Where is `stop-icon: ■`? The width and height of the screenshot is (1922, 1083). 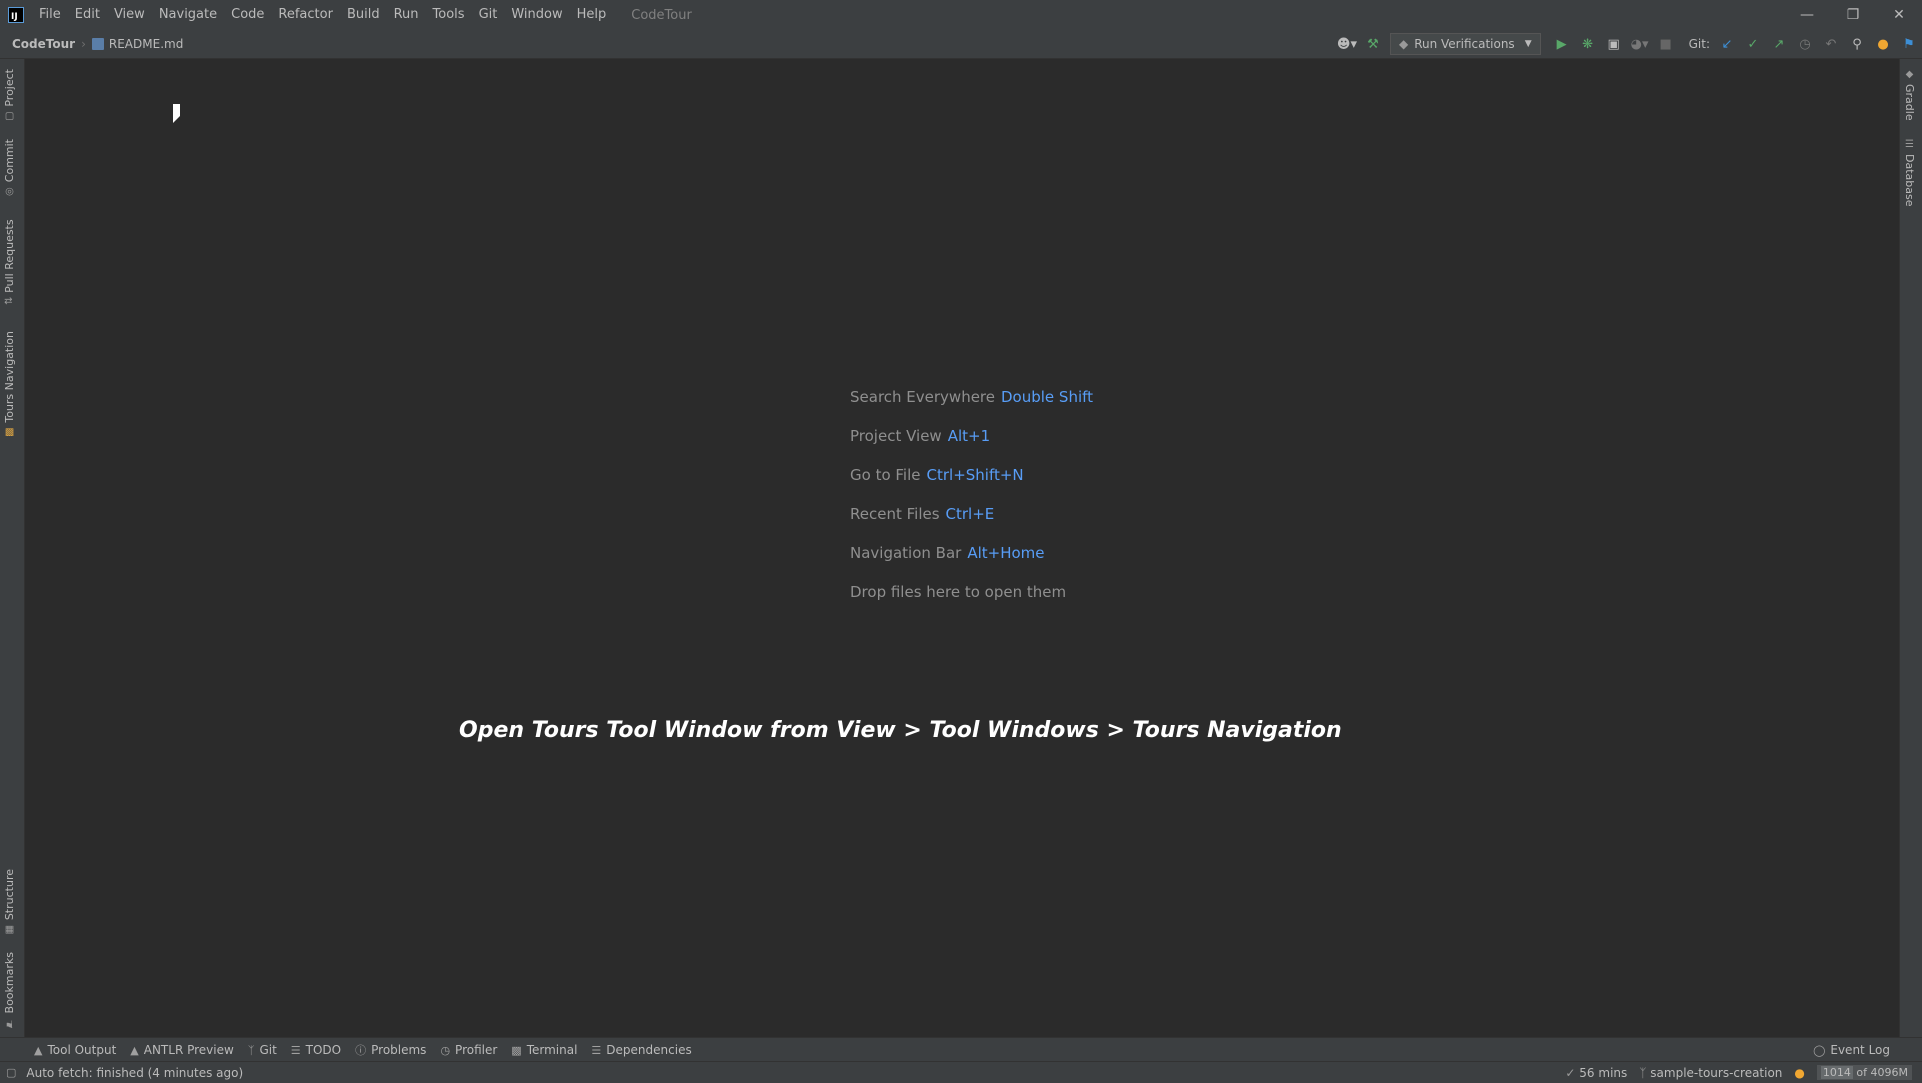
stop-icon: ■ is located at coordinates (1666, 44).